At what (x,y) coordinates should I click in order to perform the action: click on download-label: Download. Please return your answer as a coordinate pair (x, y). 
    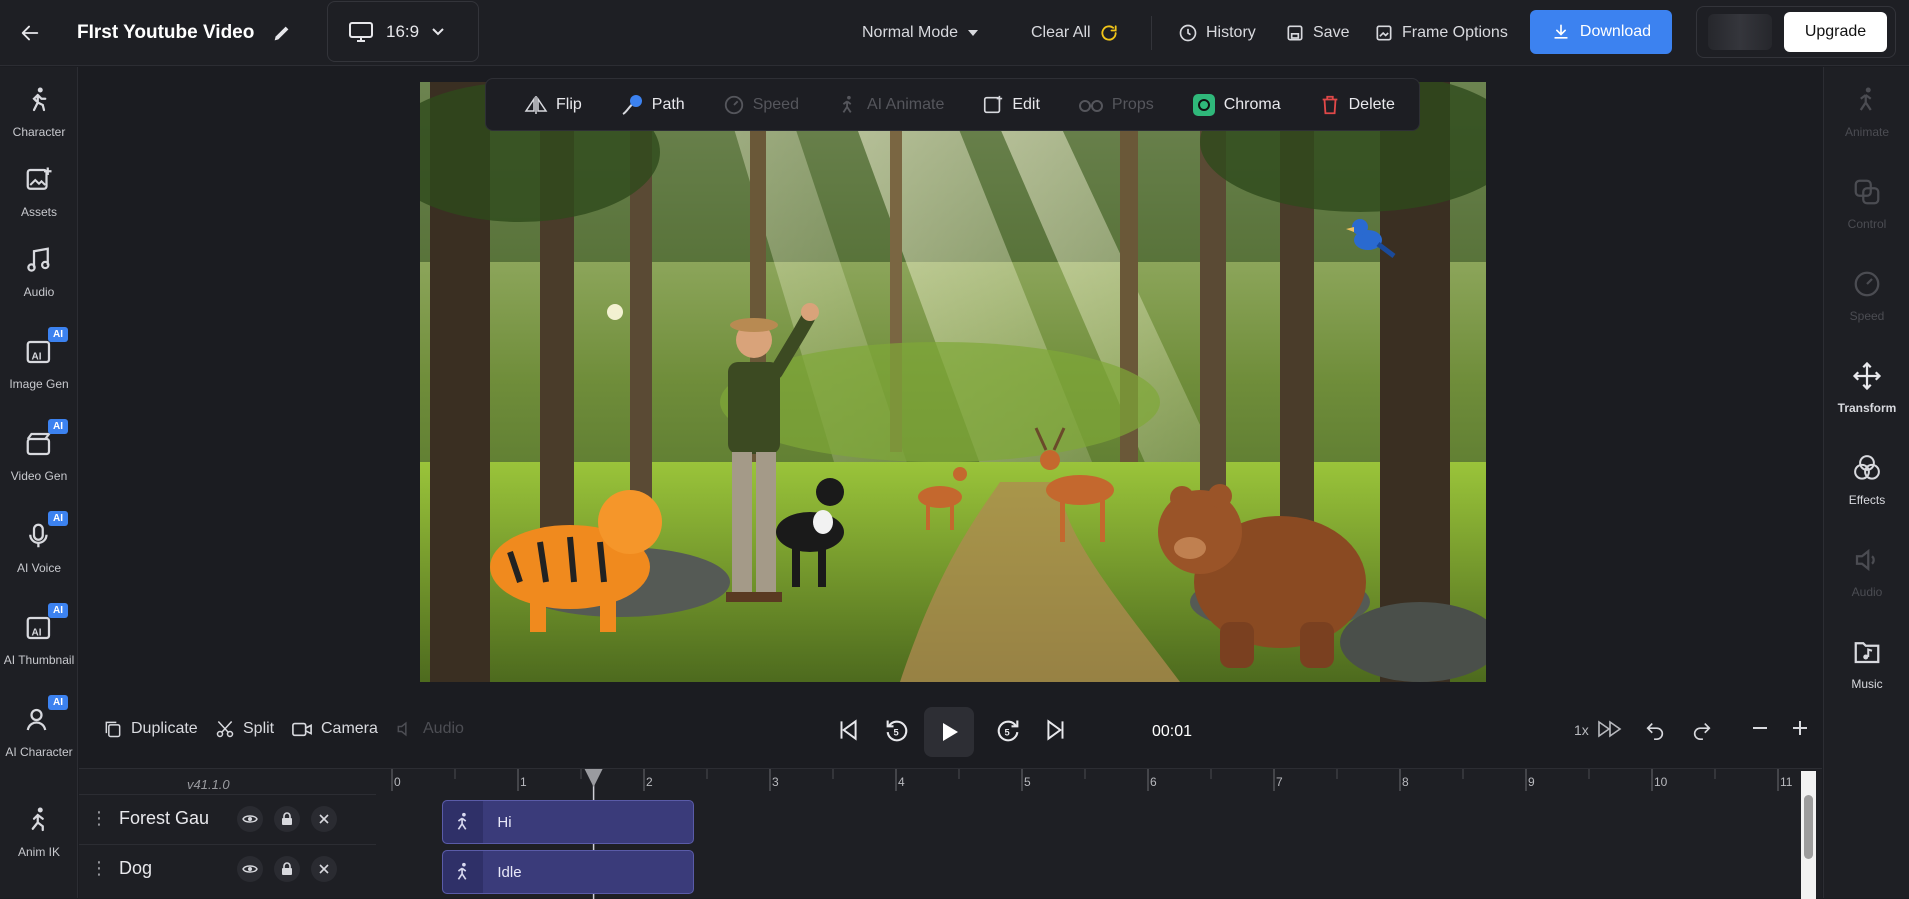
    Looking at the image, I should click on (1615, 31).